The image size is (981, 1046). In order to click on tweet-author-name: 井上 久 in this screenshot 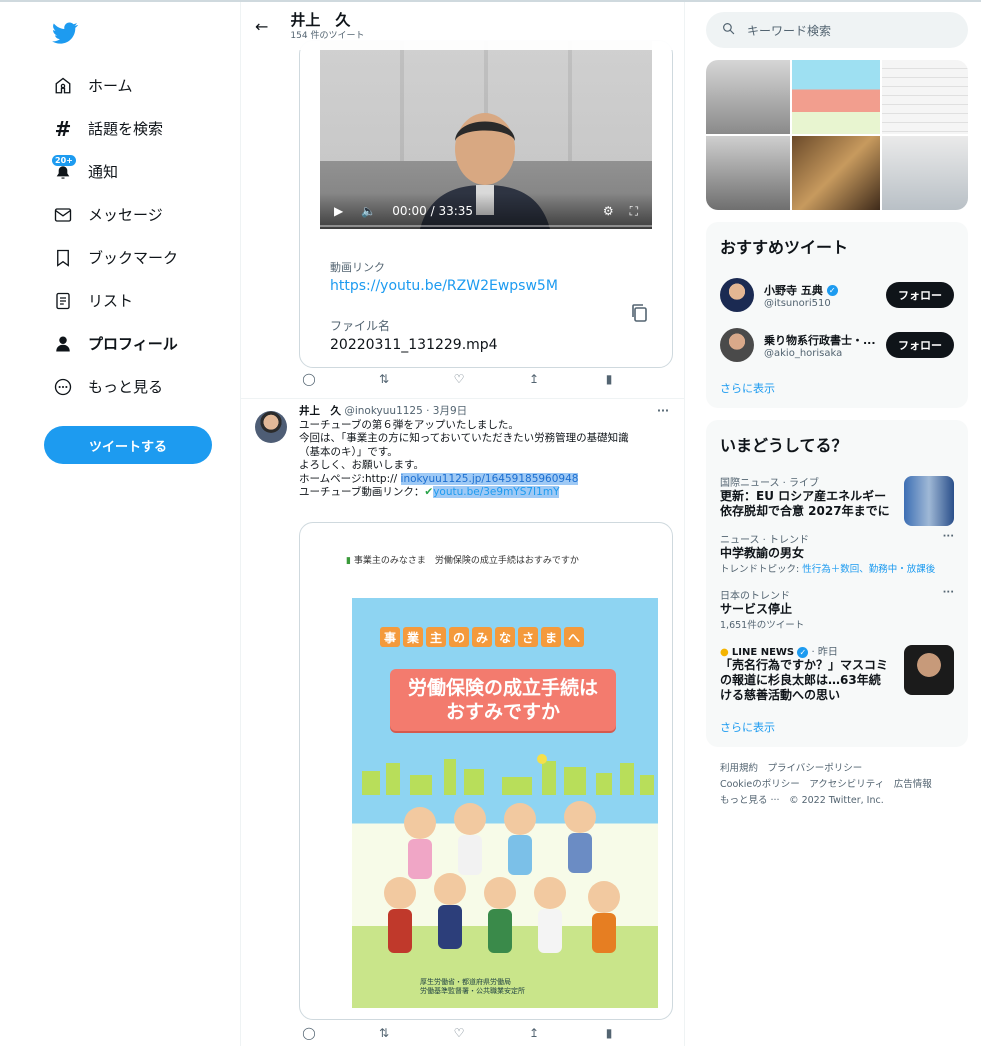, I will do `click(320, 411)`.